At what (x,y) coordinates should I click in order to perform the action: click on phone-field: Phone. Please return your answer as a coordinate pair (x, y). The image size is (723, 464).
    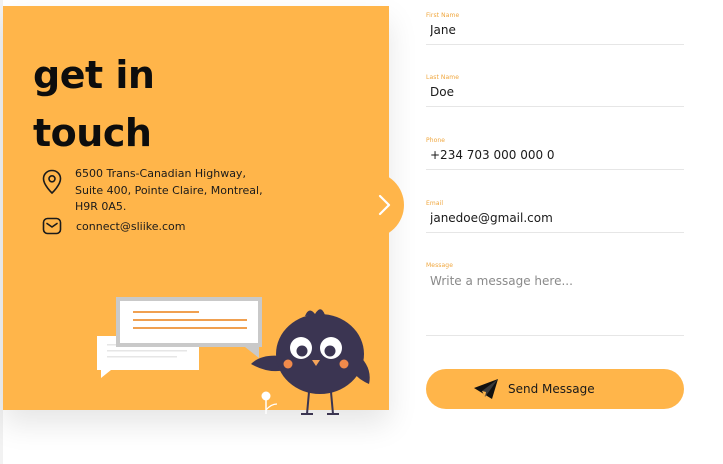
    Looking at the image, I should click on (555, 153).